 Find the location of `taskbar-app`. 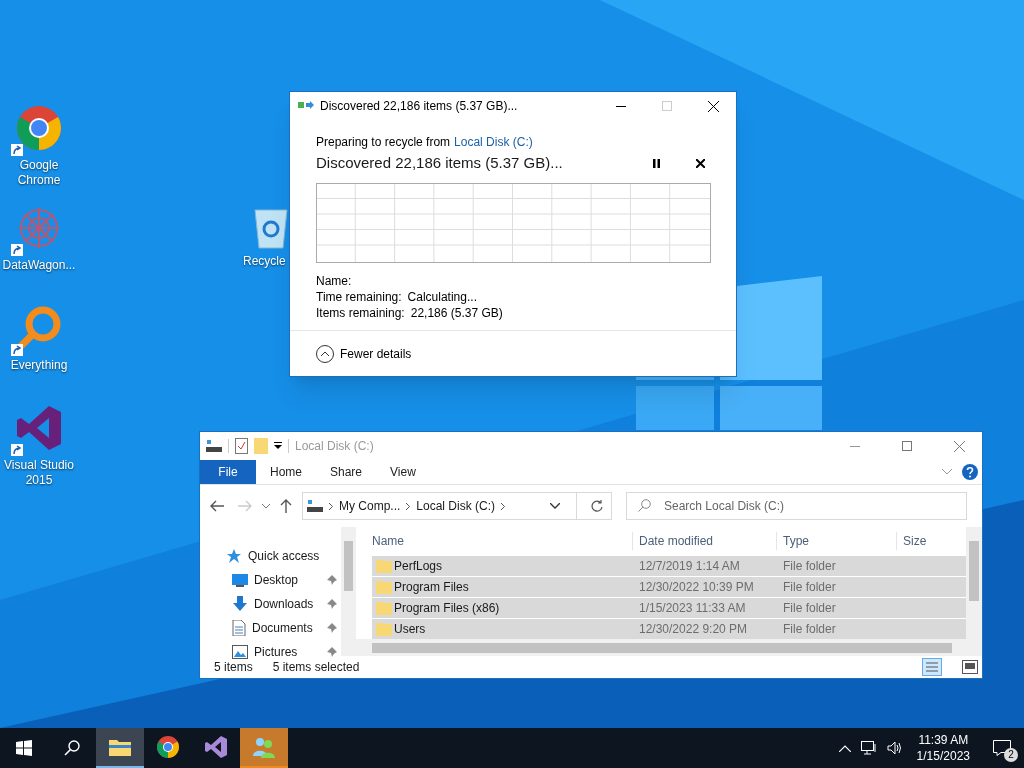

taskbar-app is located at coordinates (120, 748).